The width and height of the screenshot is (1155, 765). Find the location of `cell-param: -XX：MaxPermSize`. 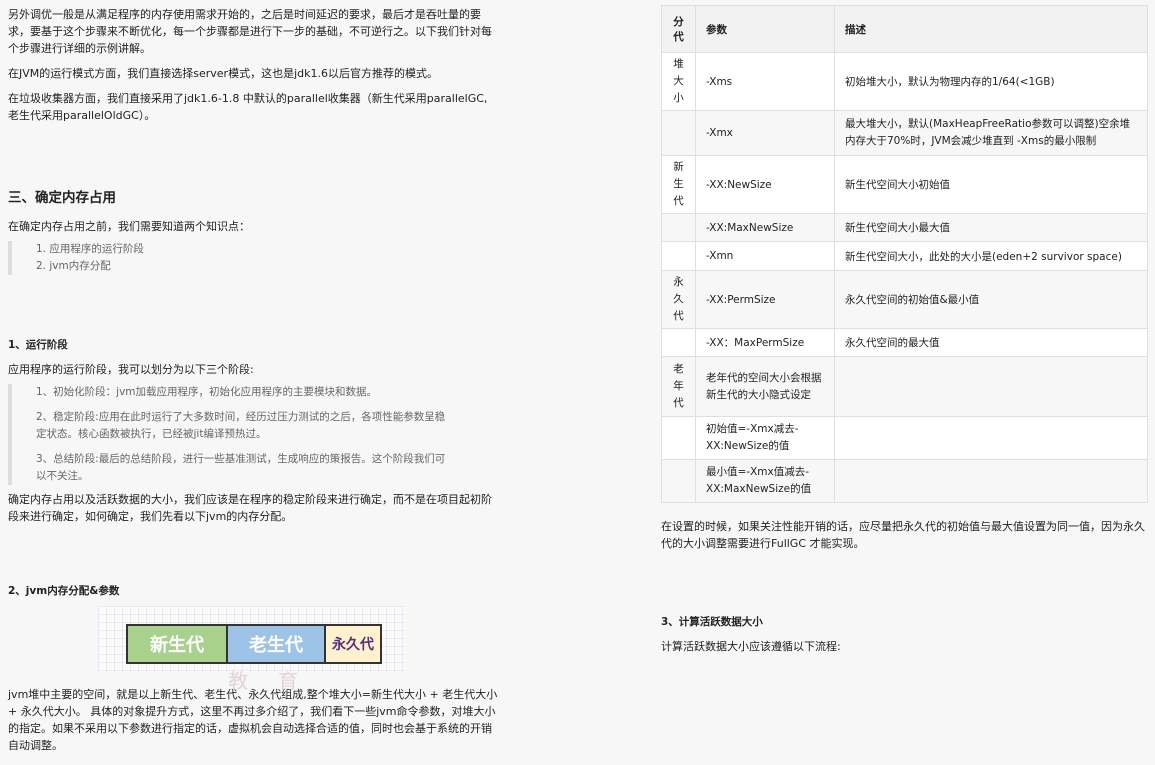

cell-param: -XX：MaxPermSize is located at coordinates (765, 342).